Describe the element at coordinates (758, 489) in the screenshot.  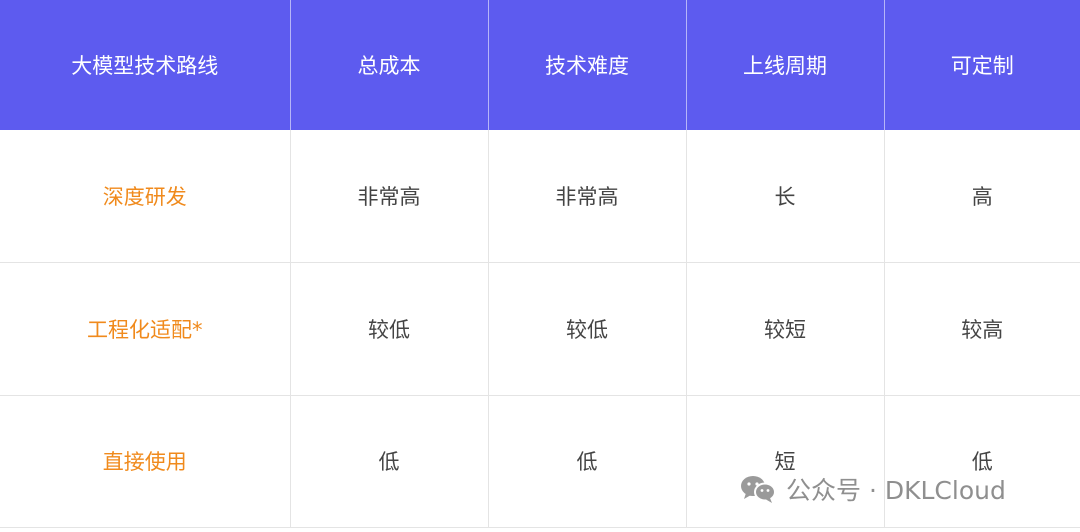
I see `wechat-icon` at that location.